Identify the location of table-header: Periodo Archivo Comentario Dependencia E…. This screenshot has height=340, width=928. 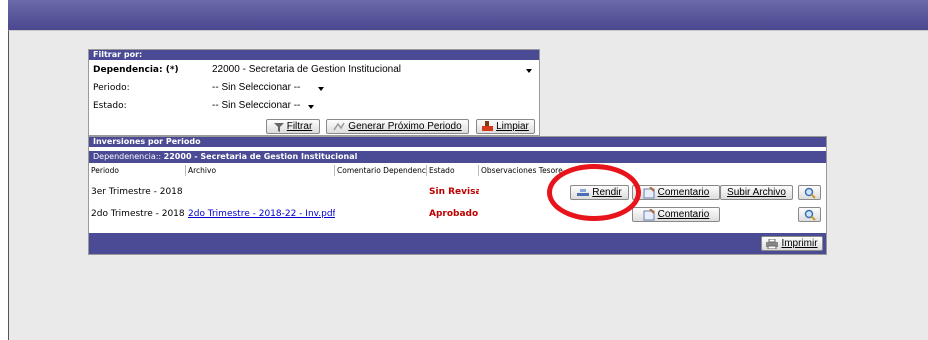
(457, 170).